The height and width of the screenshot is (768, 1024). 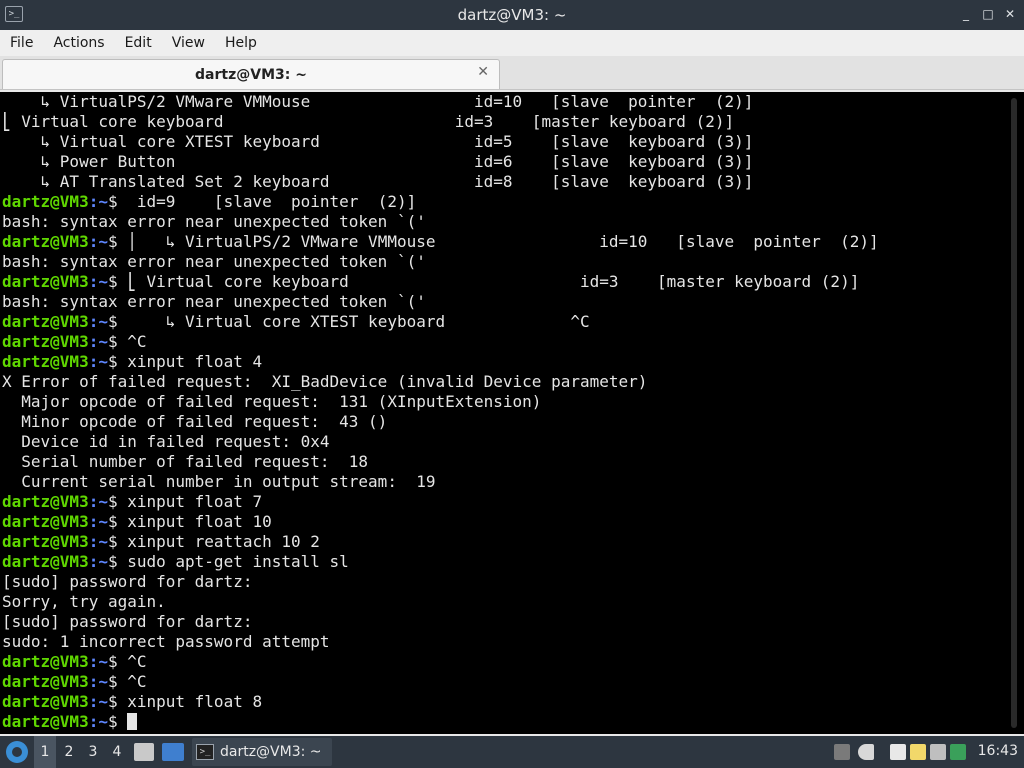 I want to click on taskbar-terminal-button: >_ dartz@VM3: ~, so click(x=262, y=752).